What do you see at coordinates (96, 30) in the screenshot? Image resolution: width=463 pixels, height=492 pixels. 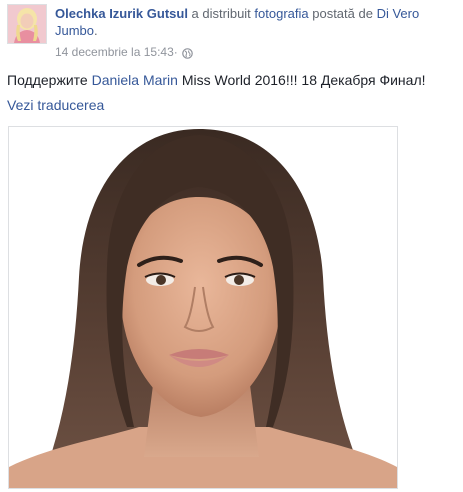 I see `header-period: .` at bounding box center [96, 30].